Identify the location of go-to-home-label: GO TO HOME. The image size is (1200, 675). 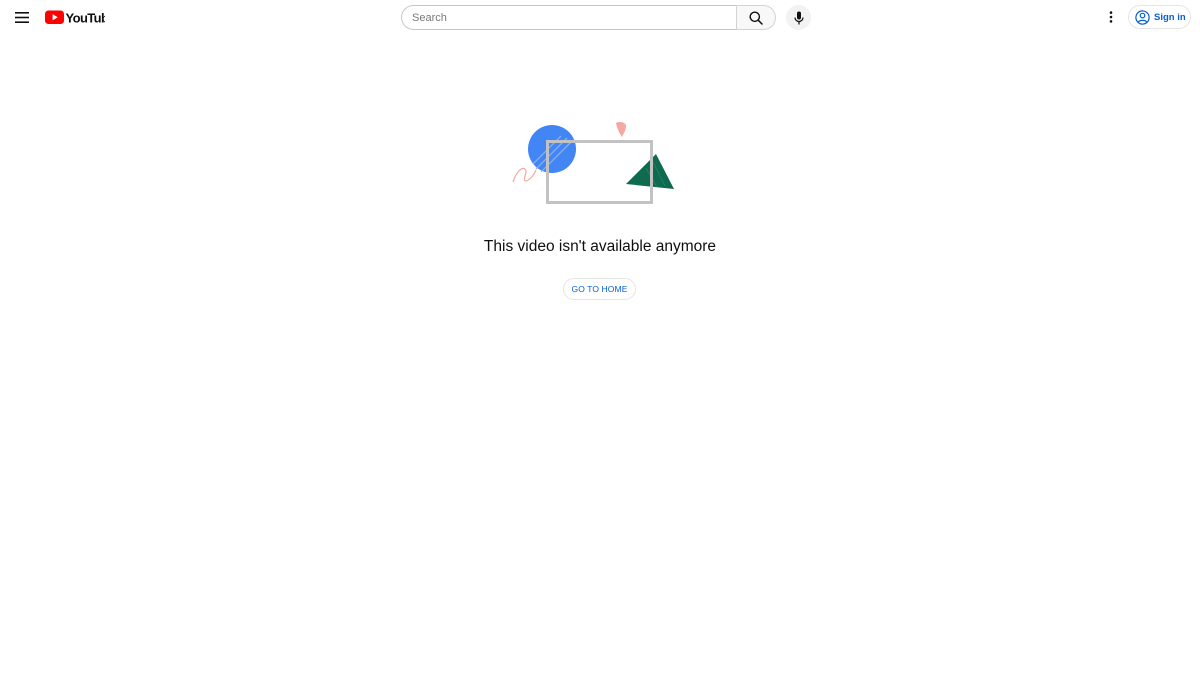
(599, 289).